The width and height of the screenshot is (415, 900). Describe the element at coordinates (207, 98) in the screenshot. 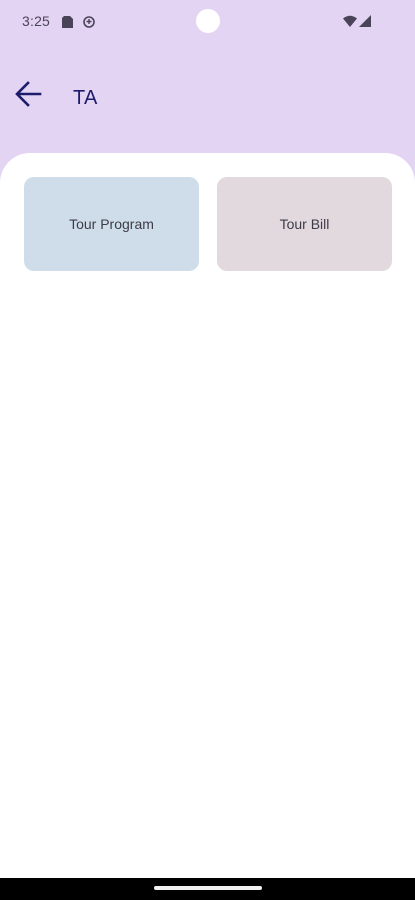

I see `app-bar: TA` at that location.